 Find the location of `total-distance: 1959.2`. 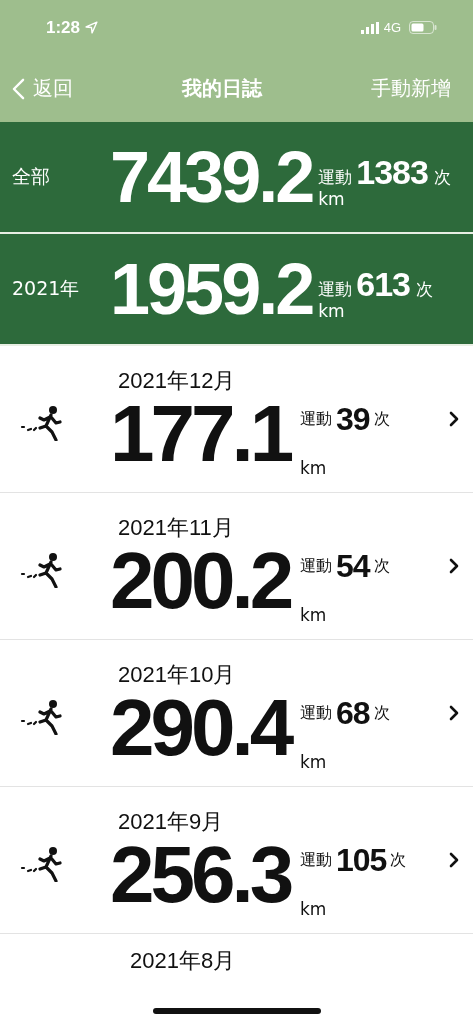

total-distance: 1959.2 is located at coordinates (211, 289).